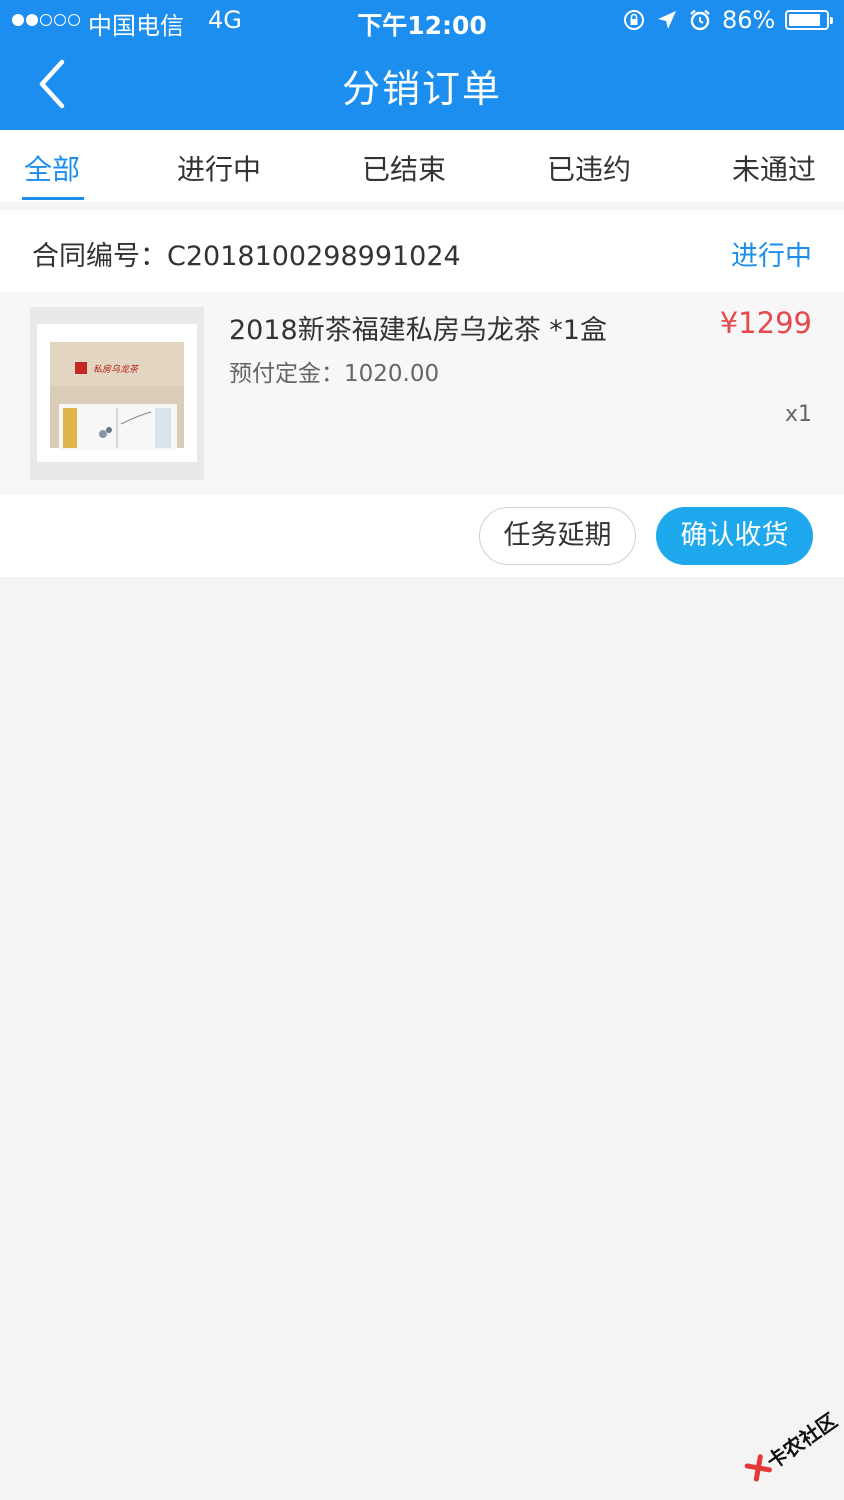 The image size is (844, 1500). Describe the element at coordinates (314, 256) in the screenshot. I see `contract-value: C2018100298991024` at that location.